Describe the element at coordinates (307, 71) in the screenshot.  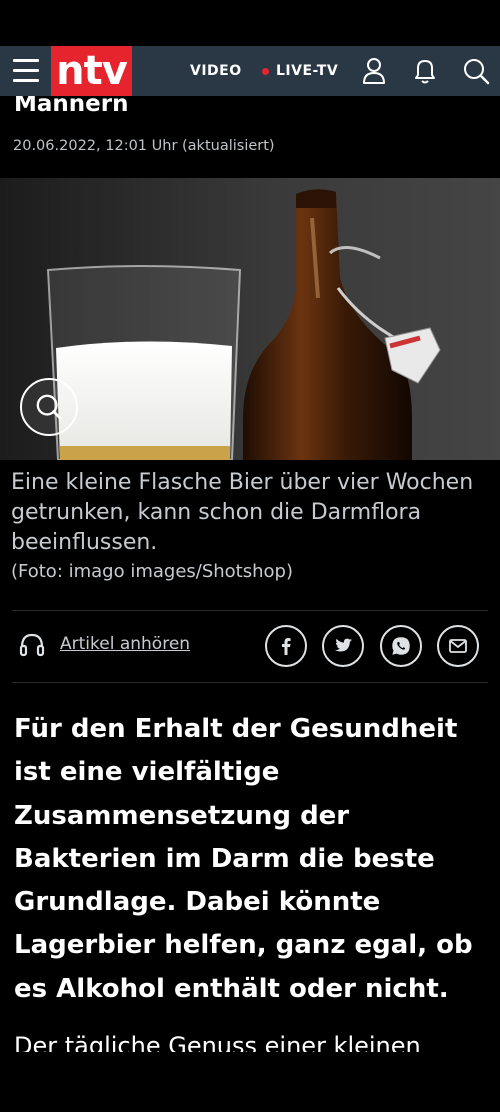
I see `nav-live-overlay-label: LIVE-TV` at that location.